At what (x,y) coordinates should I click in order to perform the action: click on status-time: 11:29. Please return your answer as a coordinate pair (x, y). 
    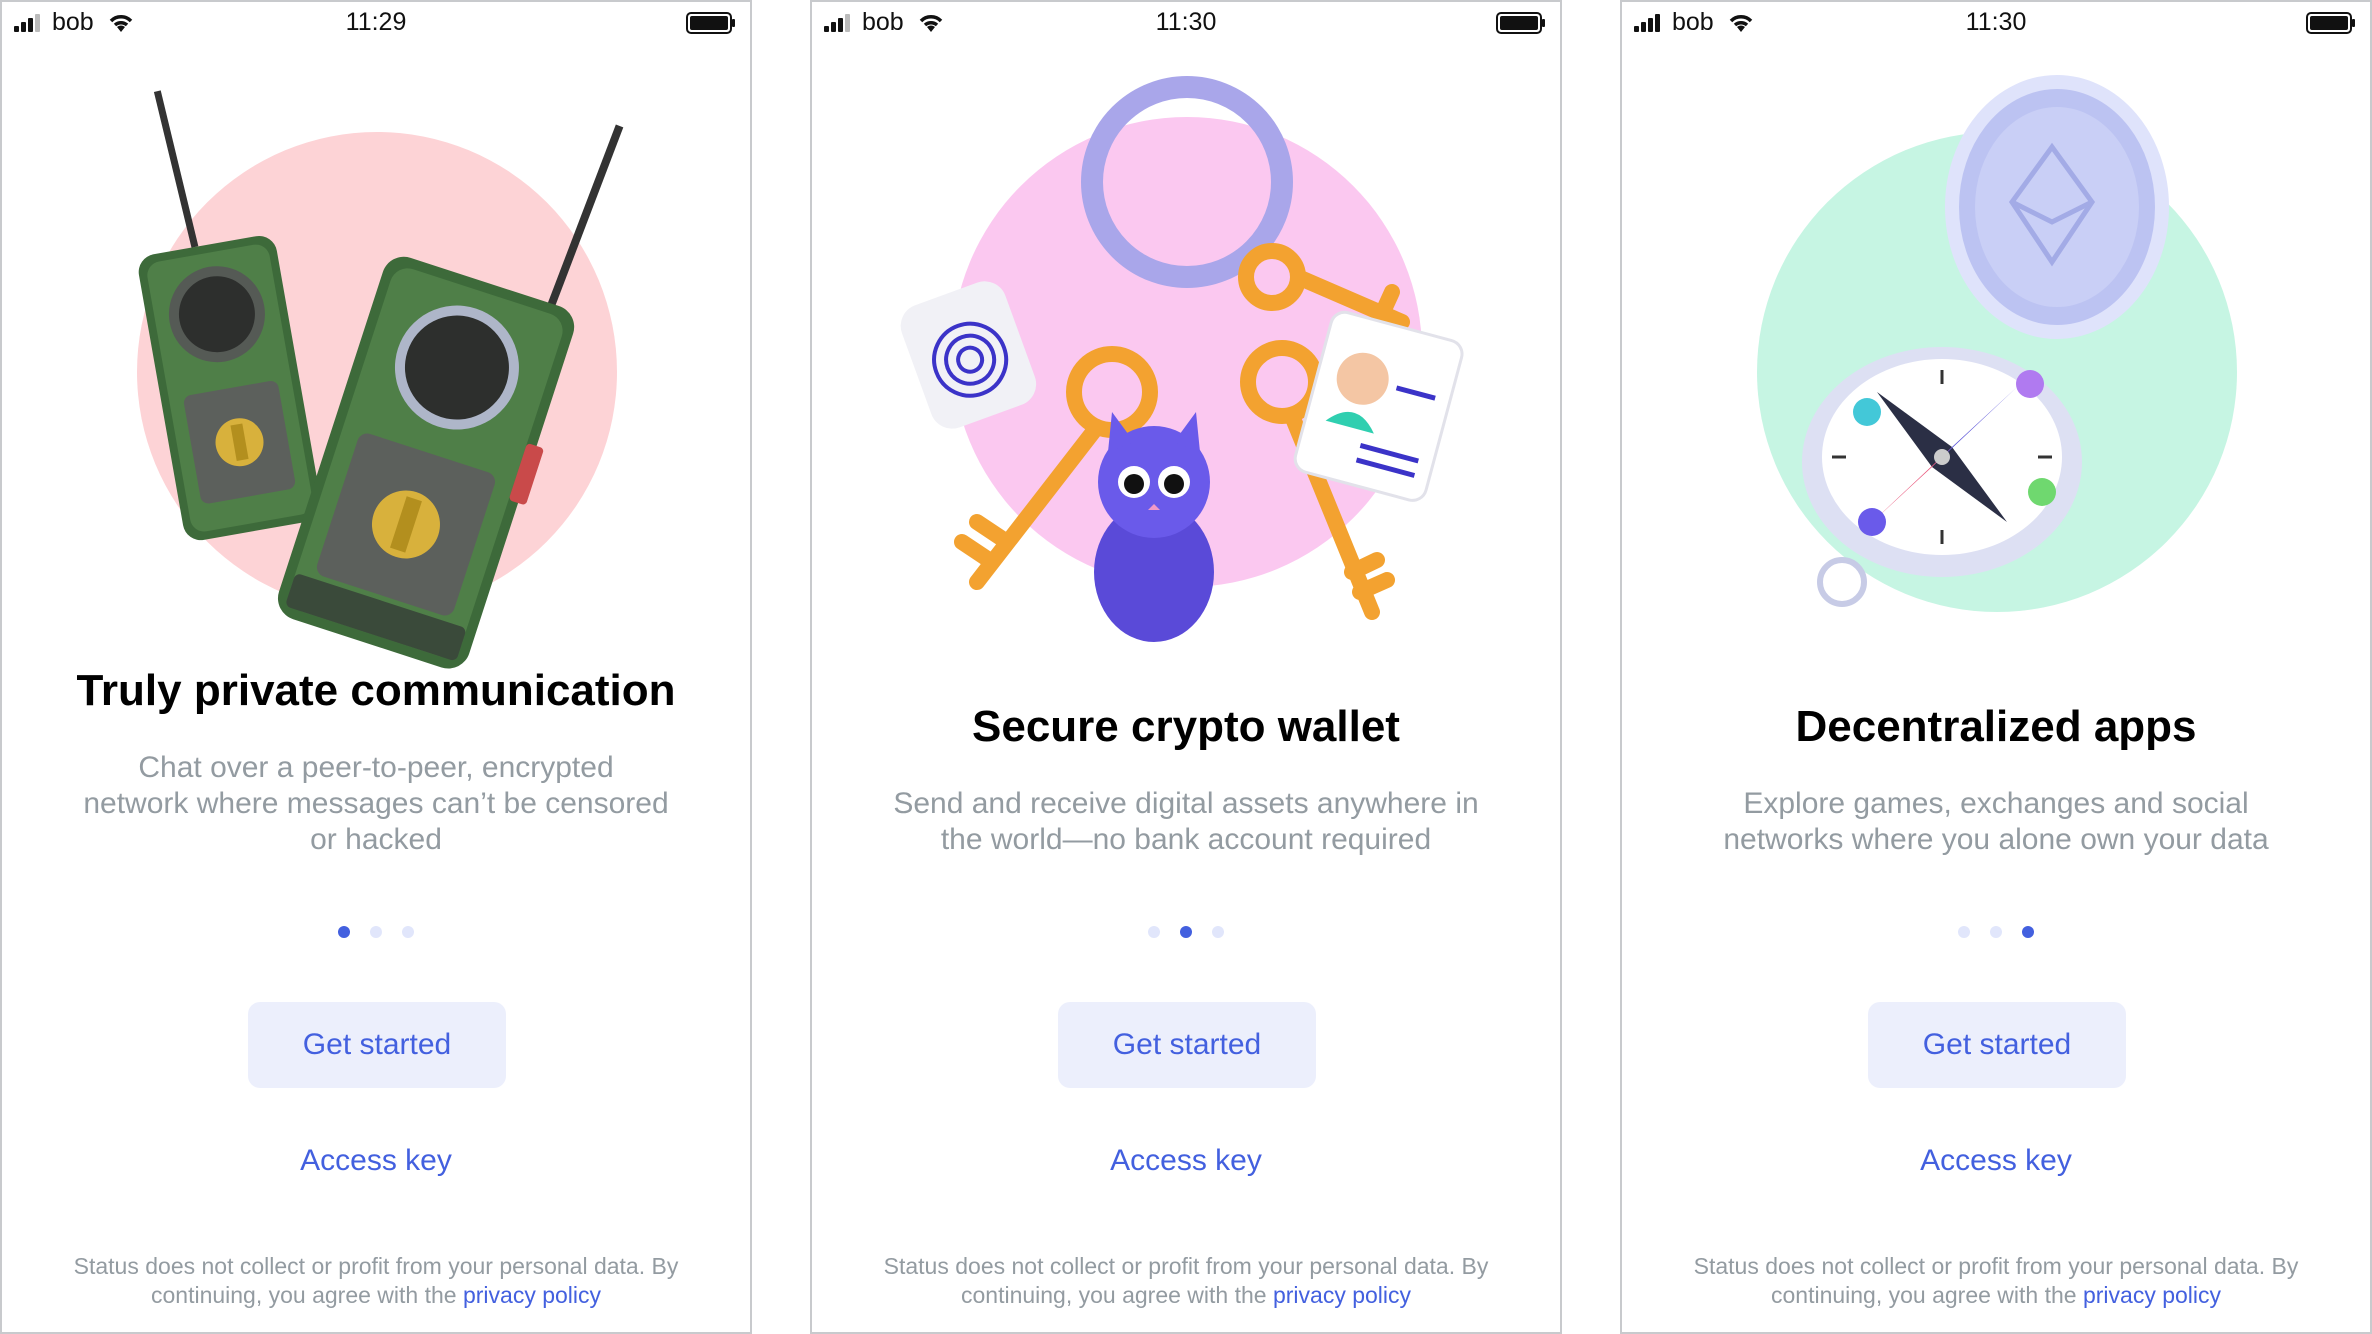
    Looking at the image, I should click on (376, 22).